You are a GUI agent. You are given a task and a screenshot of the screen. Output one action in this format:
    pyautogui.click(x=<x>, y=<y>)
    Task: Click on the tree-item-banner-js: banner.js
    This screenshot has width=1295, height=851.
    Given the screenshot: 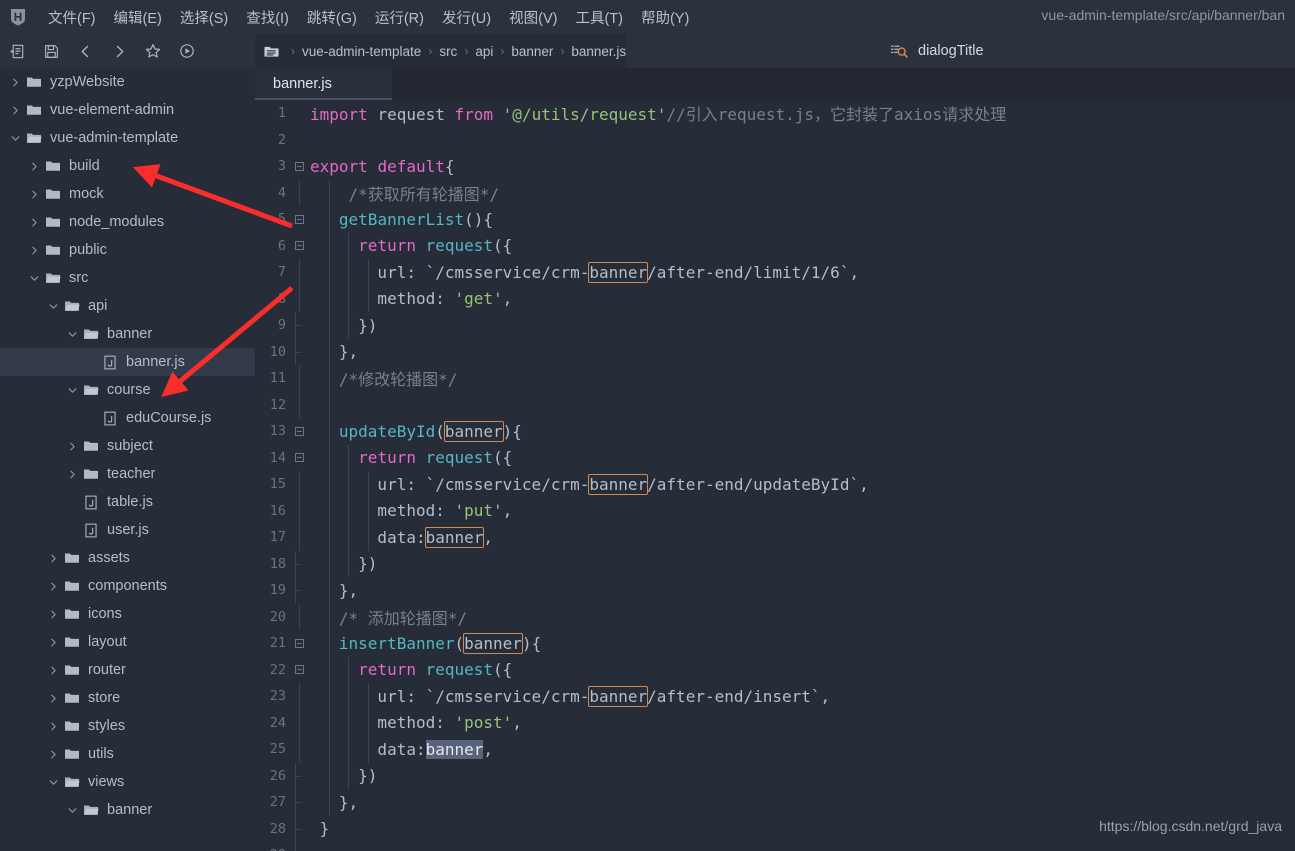 What is the action you would take?
    pyautogui.click(x=127, y=362)
    